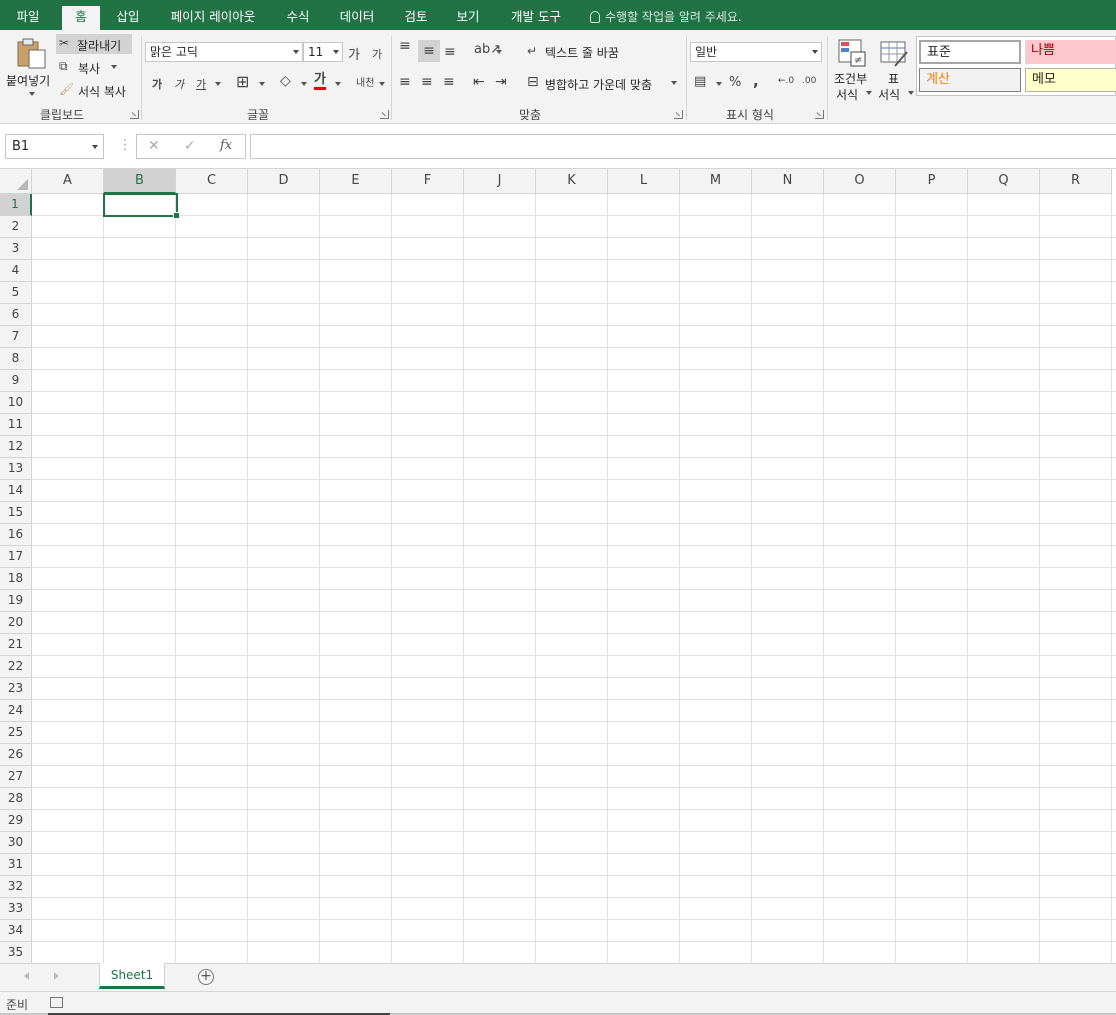 This screenshot has height=1015, width=1116. I want to click on enter-icon: ✓, so click(190, 146).